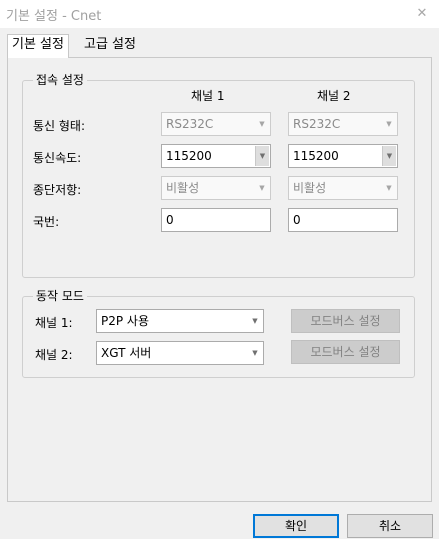 The height and width of the screenshot is (539, 439). Describe the element at coordinates (54, 355) in the screenshot. I see `mode-channel-2-label: 채널 2:` at that location.